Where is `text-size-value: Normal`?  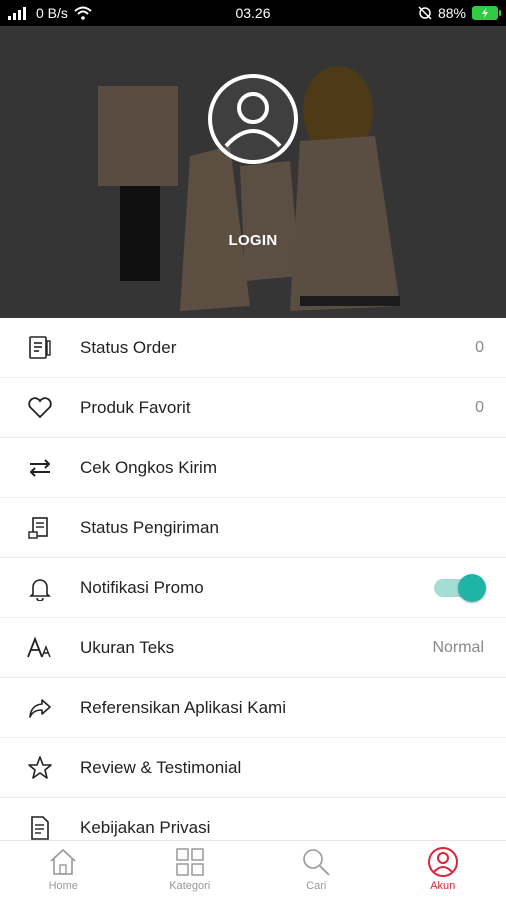 text-size-value: Normal is located at coordinates (458, 647).